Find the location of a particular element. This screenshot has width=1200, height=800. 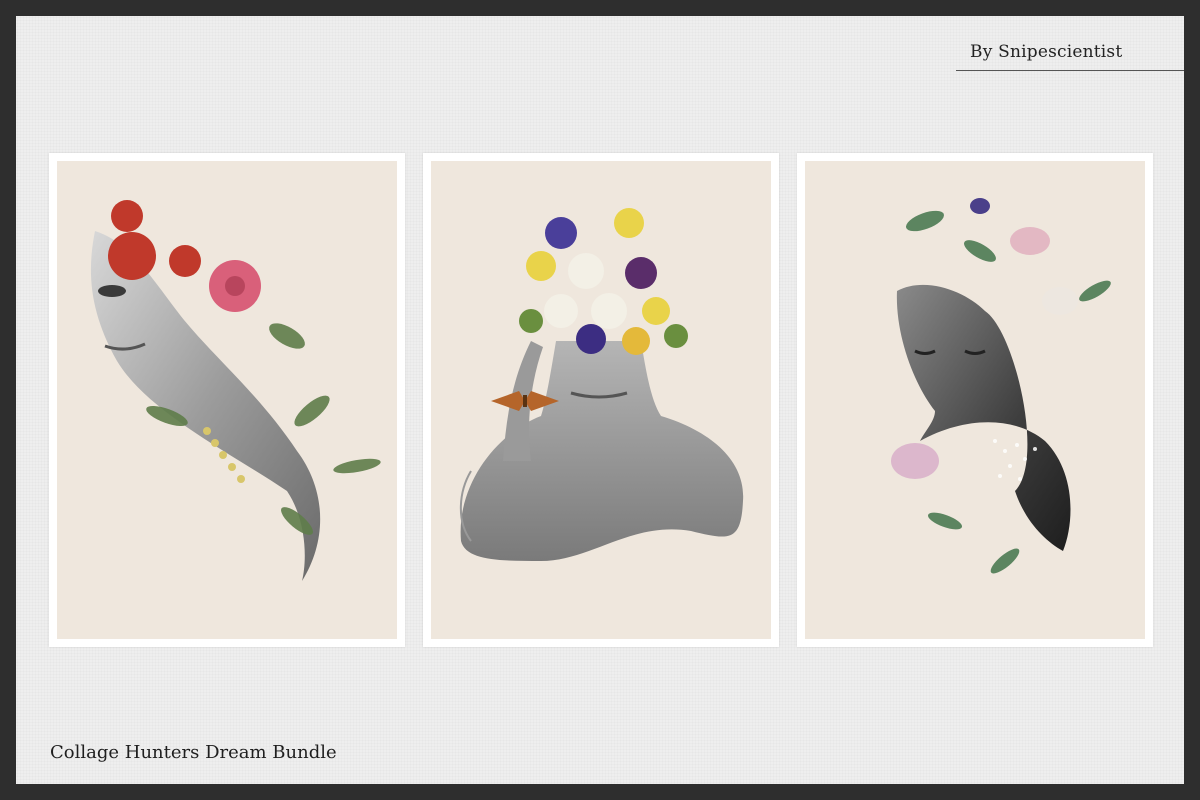

author-underline is located at coordinates (1070, 70).